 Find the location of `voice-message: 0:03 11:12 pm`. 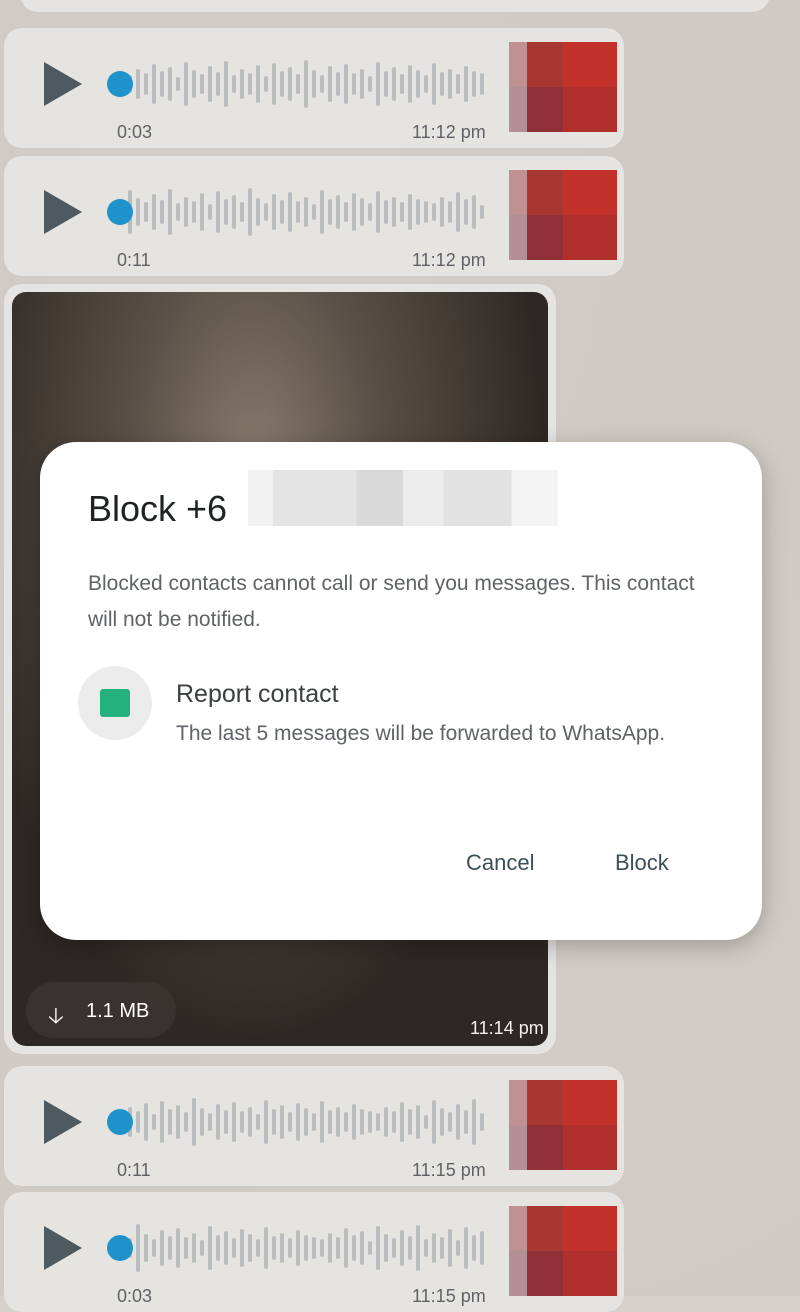

voice-message: 0:03 11:12 pm is located at coordinates (314, 88).